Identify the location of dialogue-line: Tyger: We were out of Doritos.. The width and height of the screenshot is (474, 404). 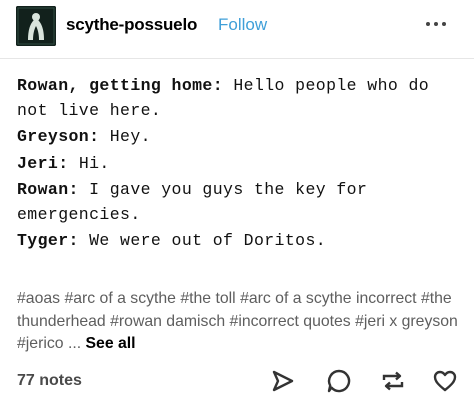
(239, 241).